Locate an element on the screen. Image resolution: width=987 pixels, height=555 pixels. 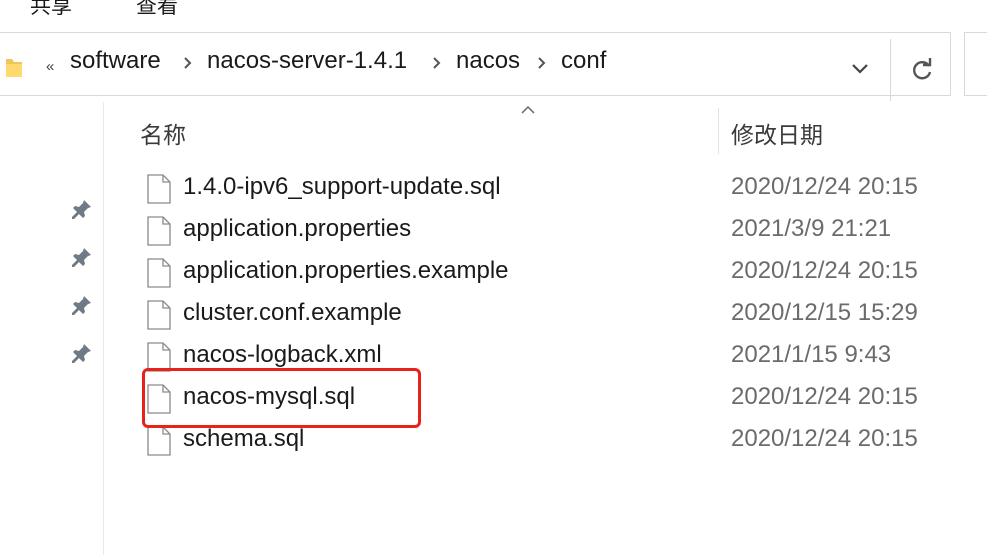
chevron-down-icon is located at coordinates (860, 69).